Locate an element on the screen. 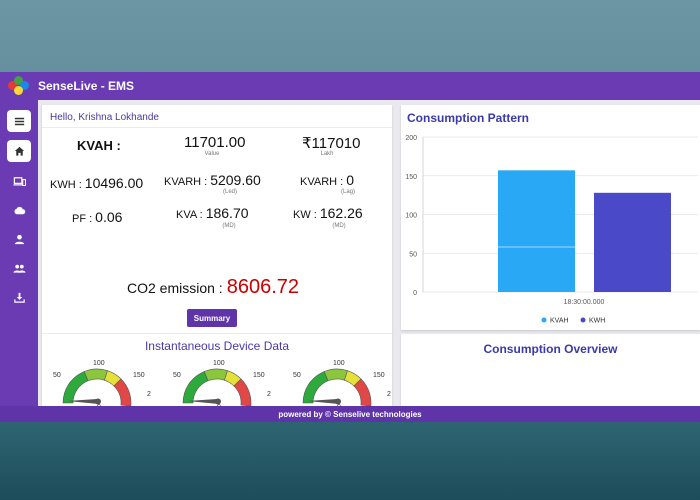  consumption-overview-title: Consumption Overview is located at coordinates (550, 349).